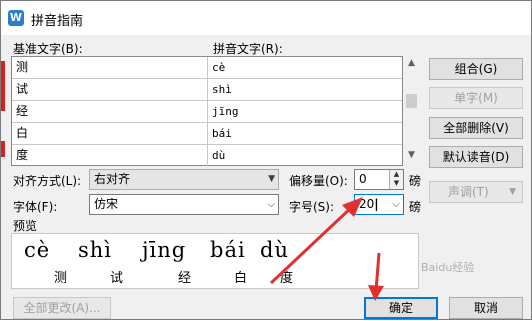  Describe the element at coordinates (95, 250) in the screenshot. I see `preview-pinyin: shì` at that location.